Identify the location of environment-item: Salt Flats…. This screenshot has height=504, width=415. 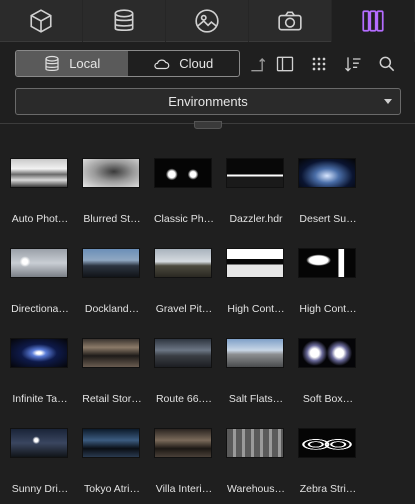
(262, 378).